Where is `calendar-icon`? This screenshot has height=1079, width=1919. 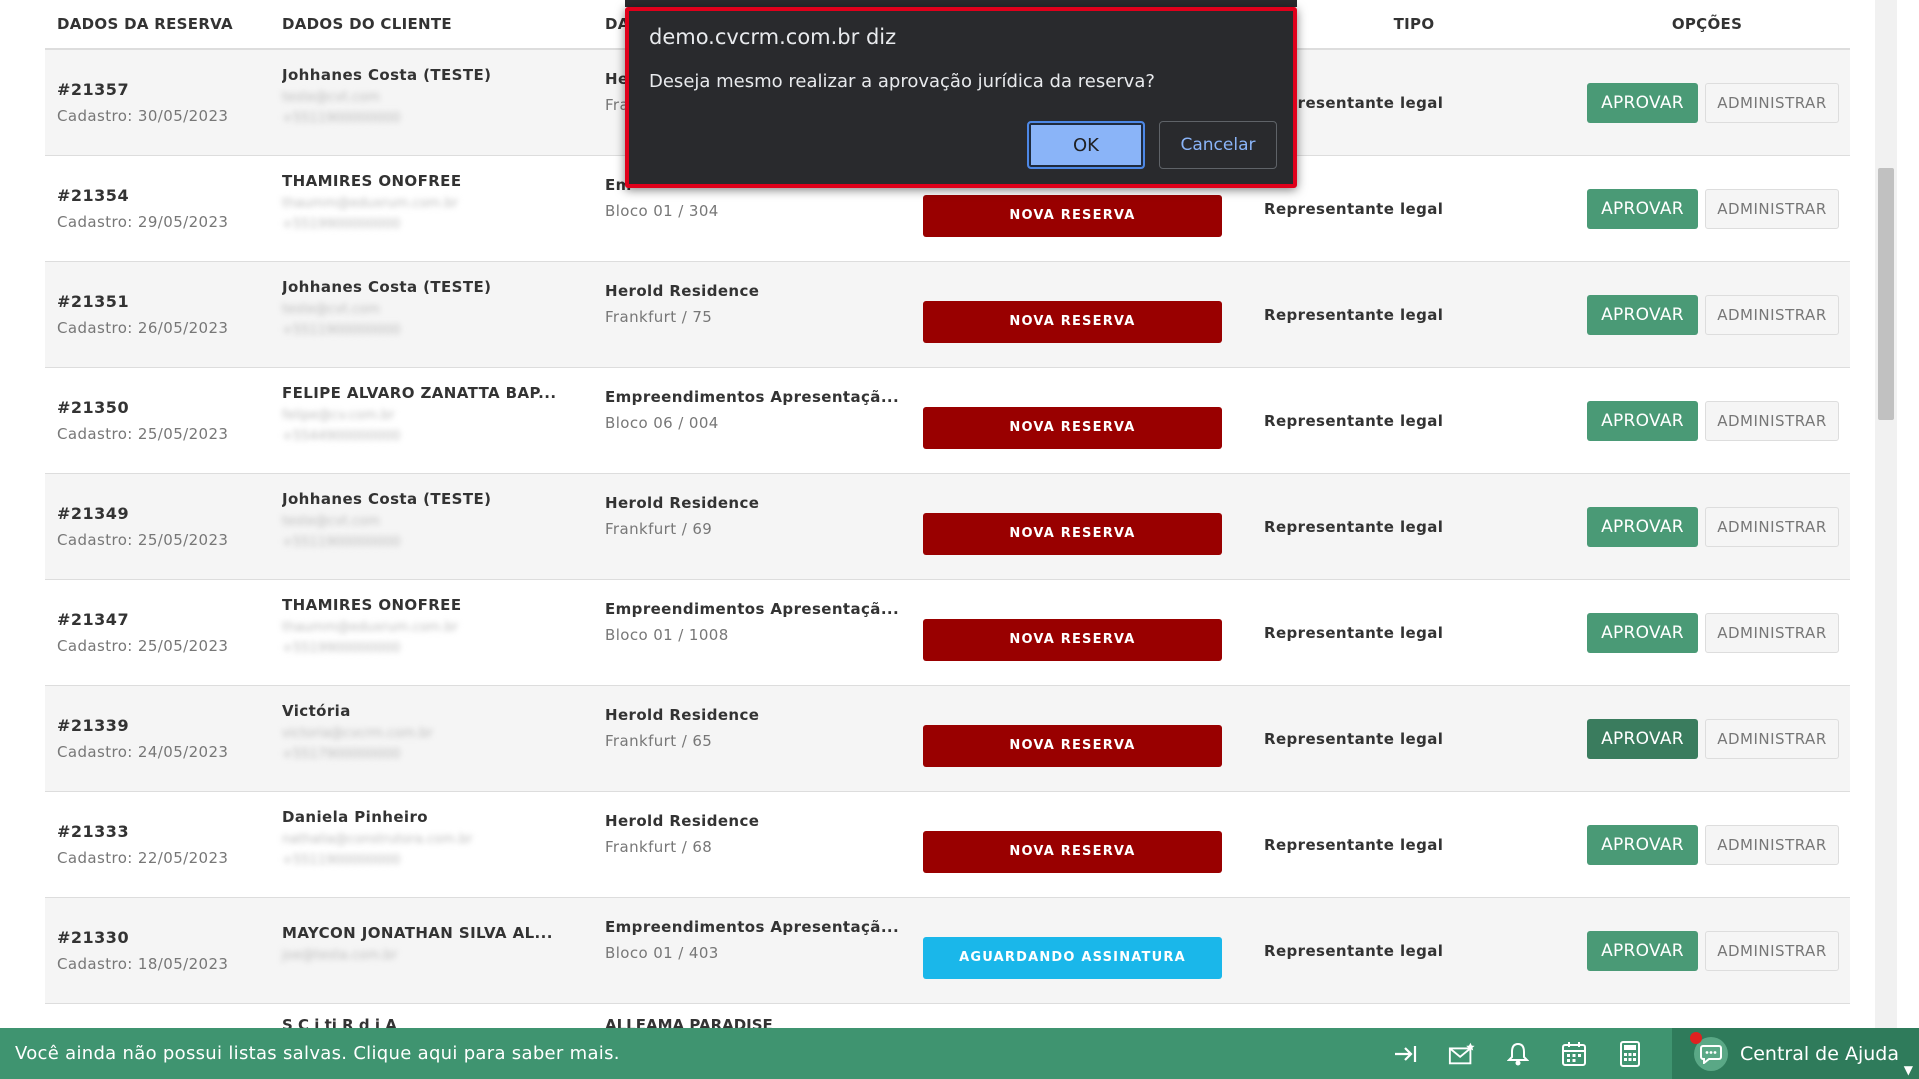 calendar-icon is located at coordinates (1574, 1054).